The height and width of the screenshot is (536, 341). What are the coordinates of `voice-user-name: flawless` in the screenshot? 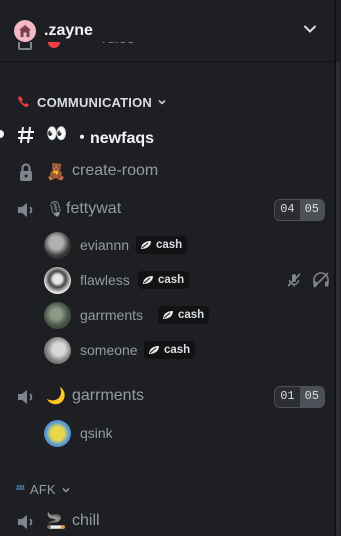 It's located at (105, 280).